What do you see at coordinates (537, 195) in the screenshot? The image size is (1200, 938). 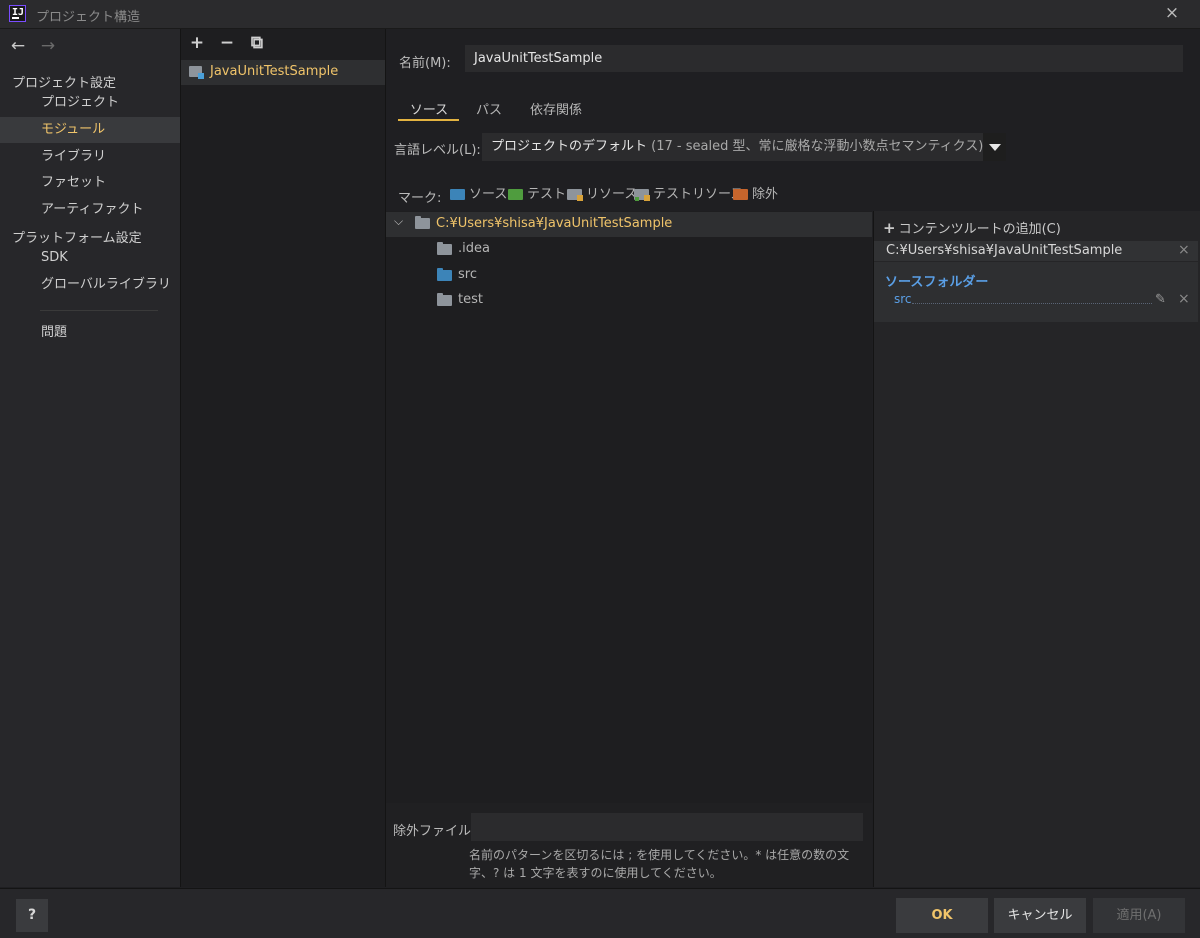 I see `mark-tests-button: テスト` at bounding box center [537, 195].